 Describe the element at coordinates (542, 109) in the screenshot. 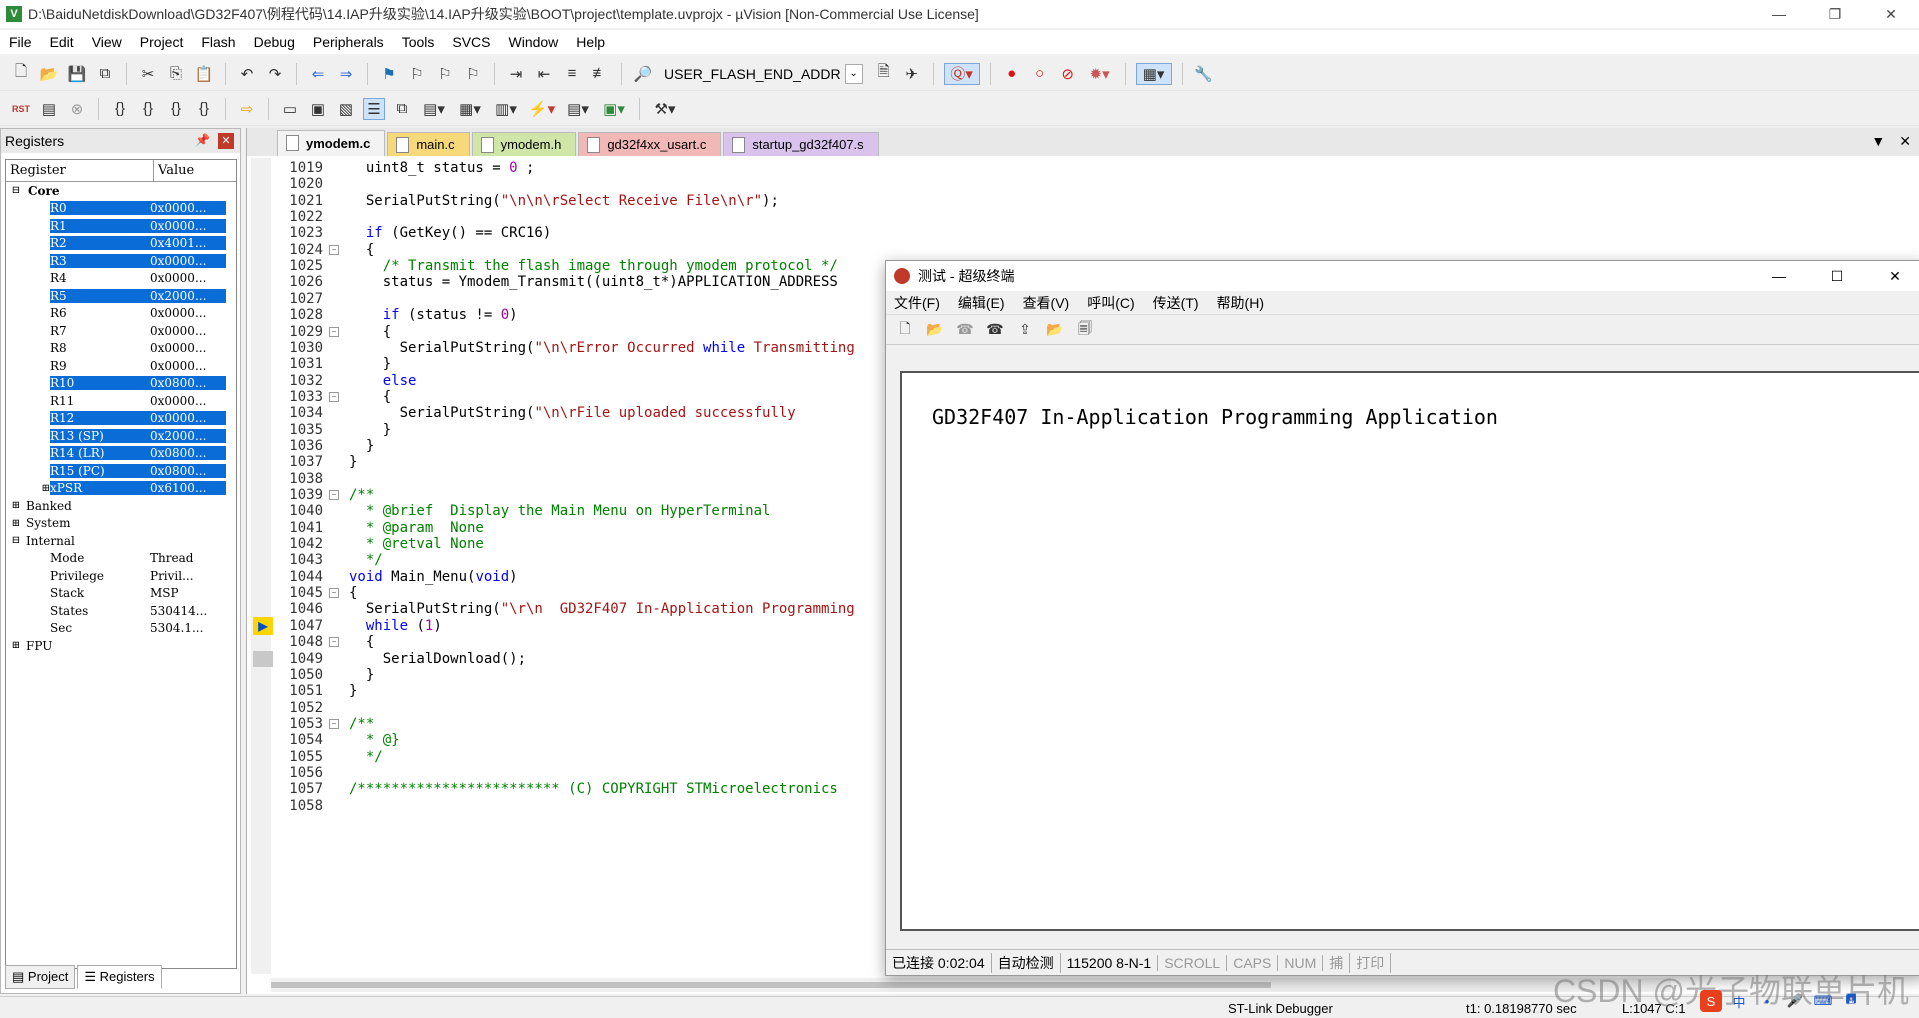

I see `analysis-window-icon: ⚡▾` at that location.